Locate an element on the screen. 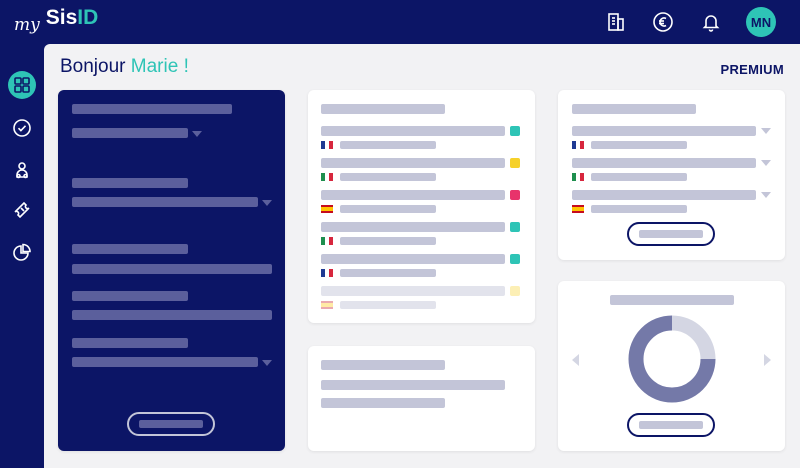  chart-details-button is located at coordinates (671, 425).